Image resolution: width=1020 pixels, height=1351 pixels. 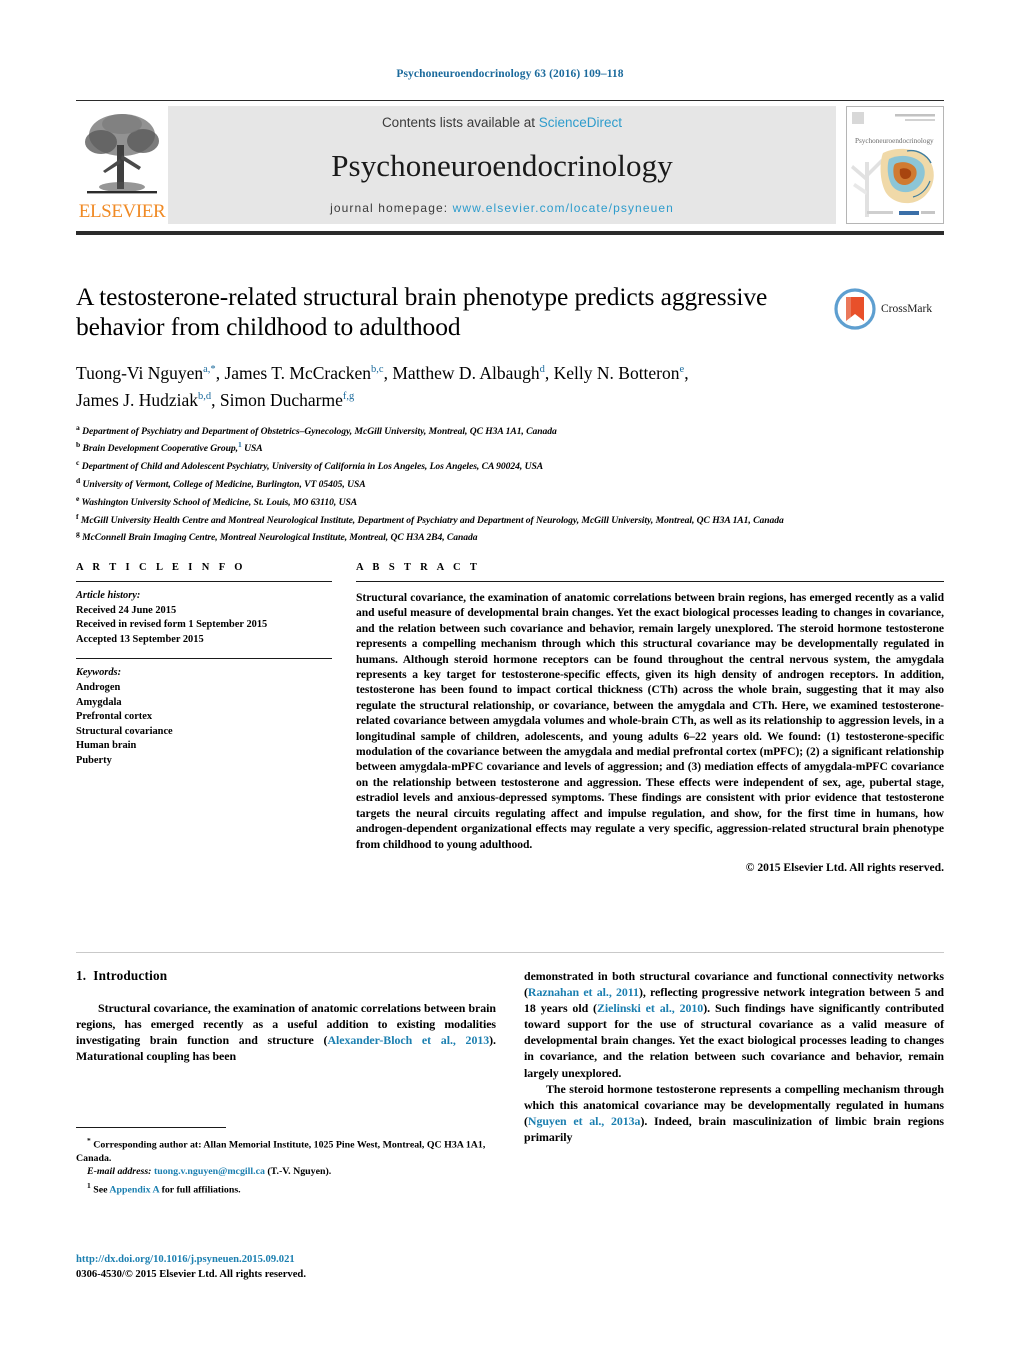 What do you see at coordinates (584, 1121) in the screenshot?
I see `citation-link: Nguyen et al., 2013a` at bounding box center [584, 1121].